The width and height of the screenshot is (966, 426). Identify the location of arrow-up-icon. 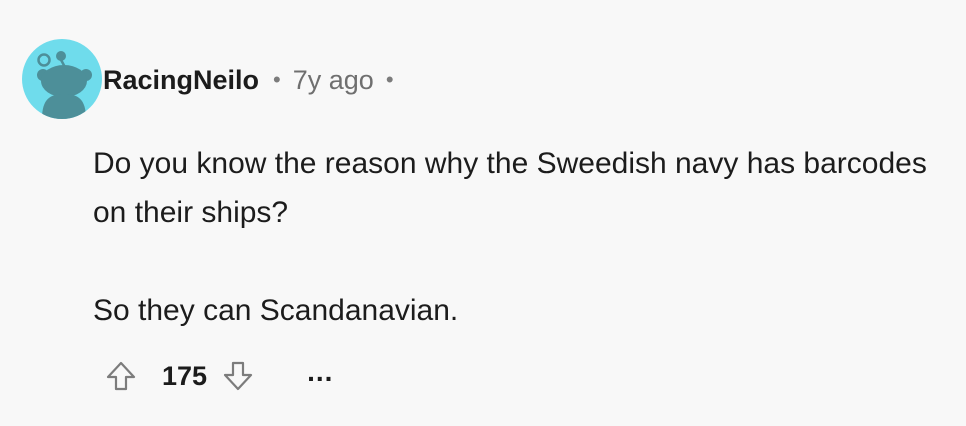
(121, 376).